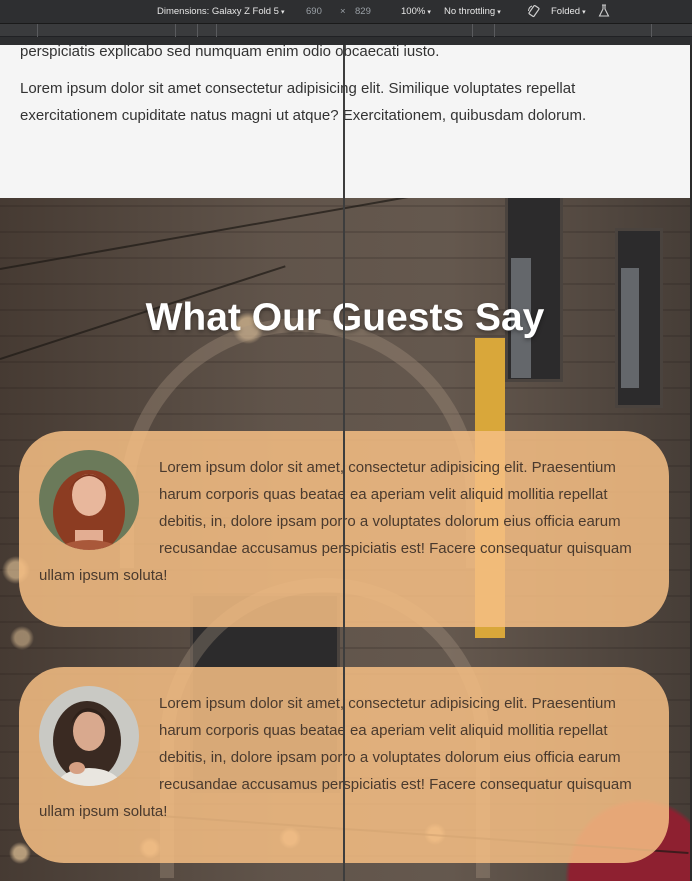  What do you see at coordinates (207, 234) in the screenshot?
I see `string-lights` at bounding box center [207, 234].